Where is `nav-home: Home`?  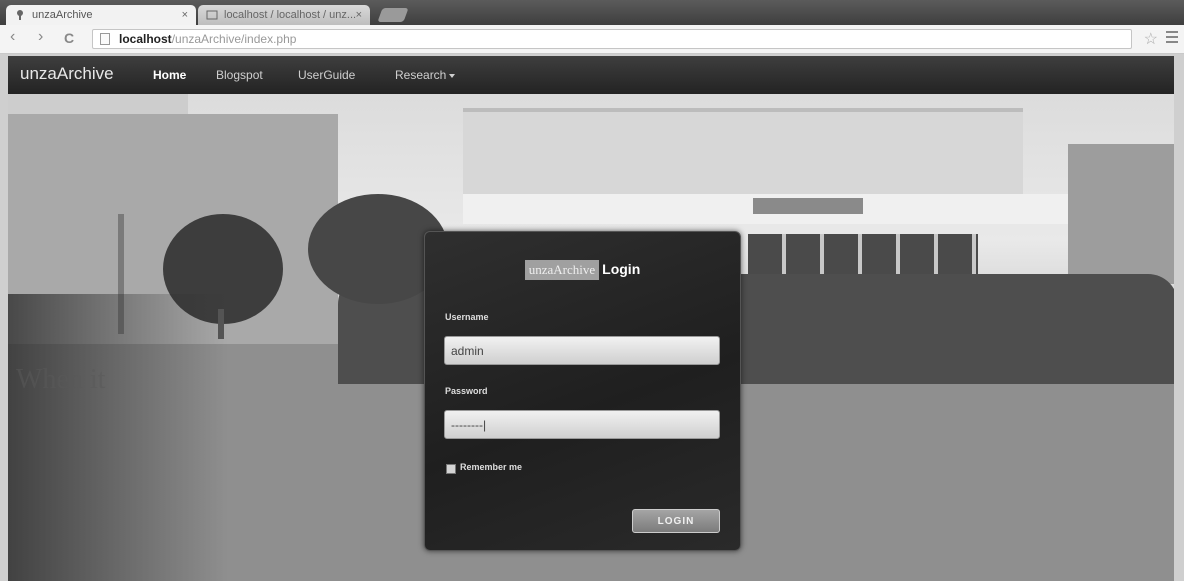 nav-home: Home is located at coordinates (169, 75).